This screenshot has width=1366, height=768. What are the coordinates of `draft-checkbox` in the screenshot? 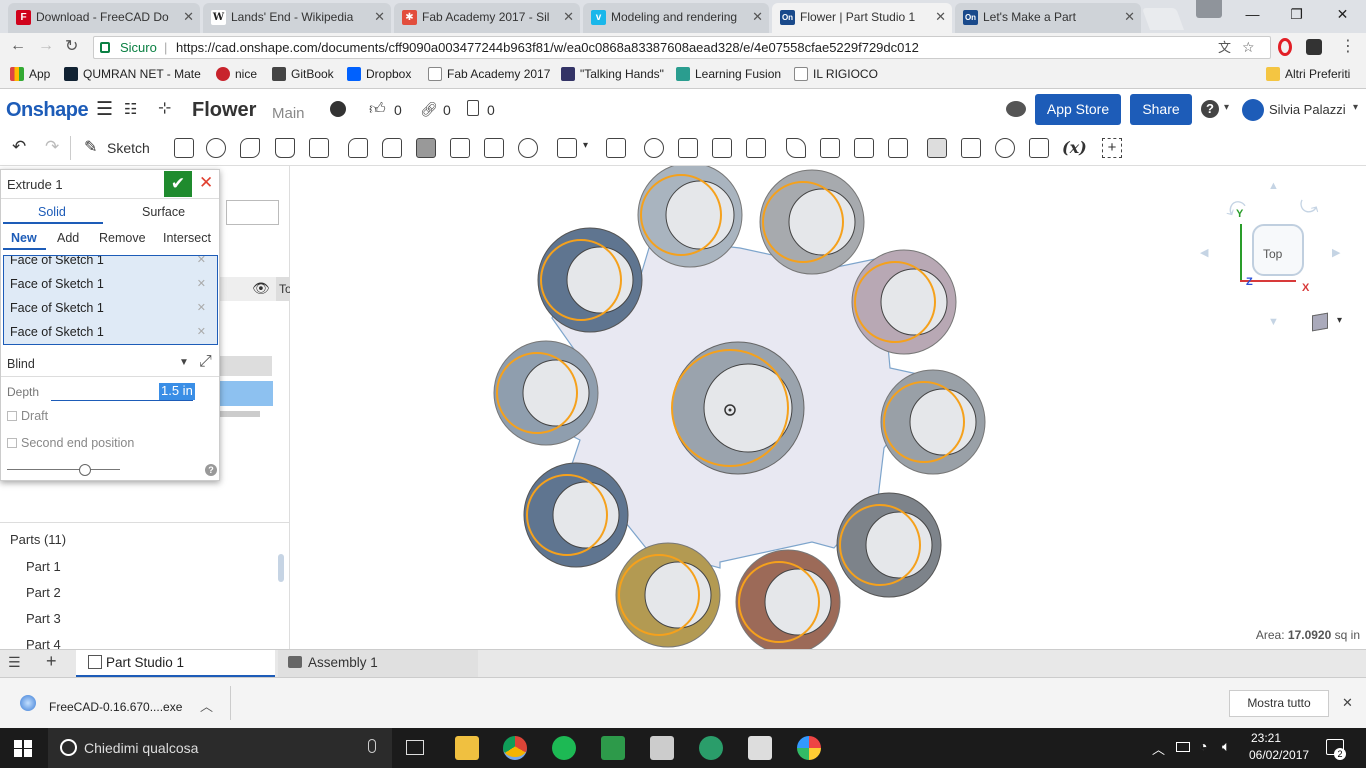 It's located at (12, 416).